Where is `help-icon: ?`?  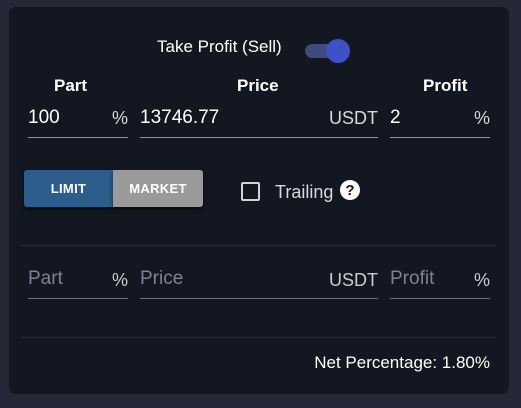
help-icon: ? is located at coordinates (350, 190).